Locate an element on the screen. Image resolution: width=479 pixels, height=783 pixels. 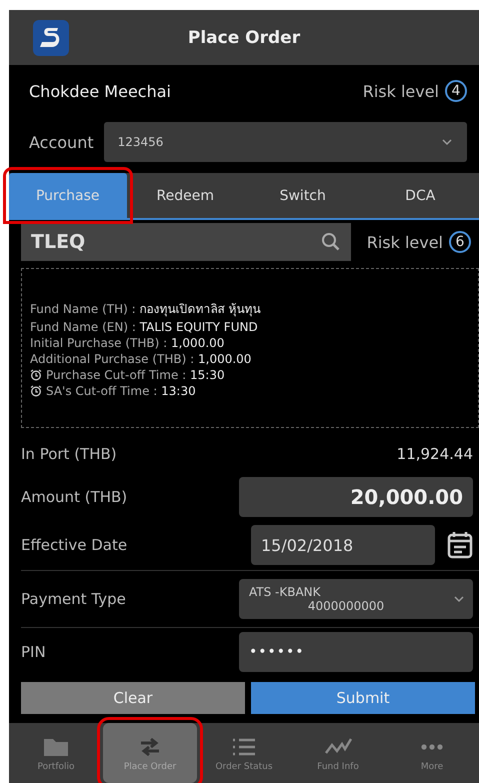
clear-button: Clear is located at coordinates (133, 698).